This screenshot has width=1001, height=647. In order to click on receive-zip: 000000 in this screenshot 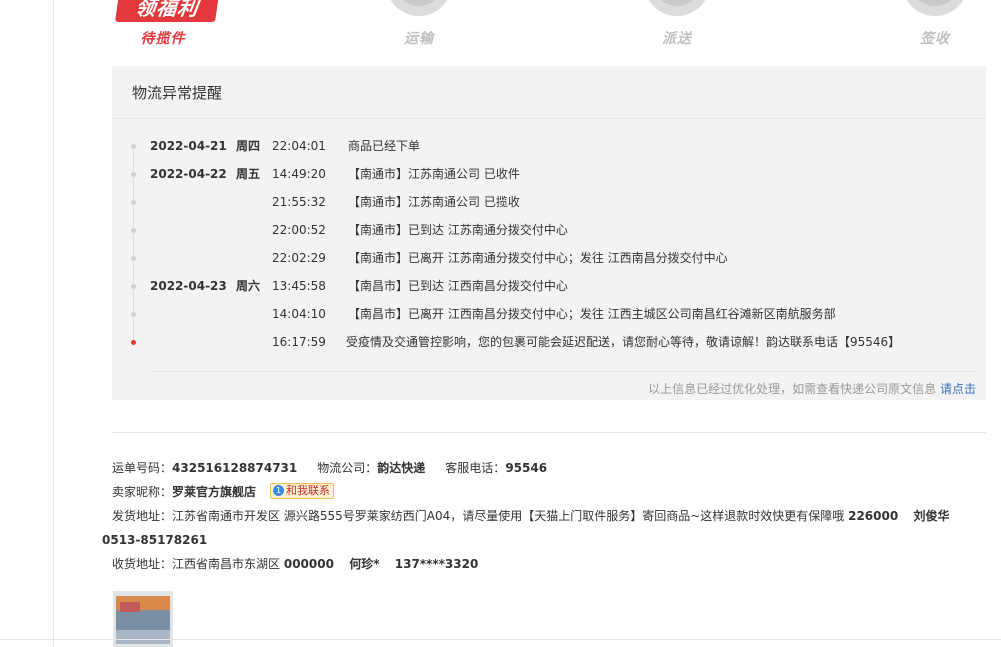, I will do `click(308, 564)`.